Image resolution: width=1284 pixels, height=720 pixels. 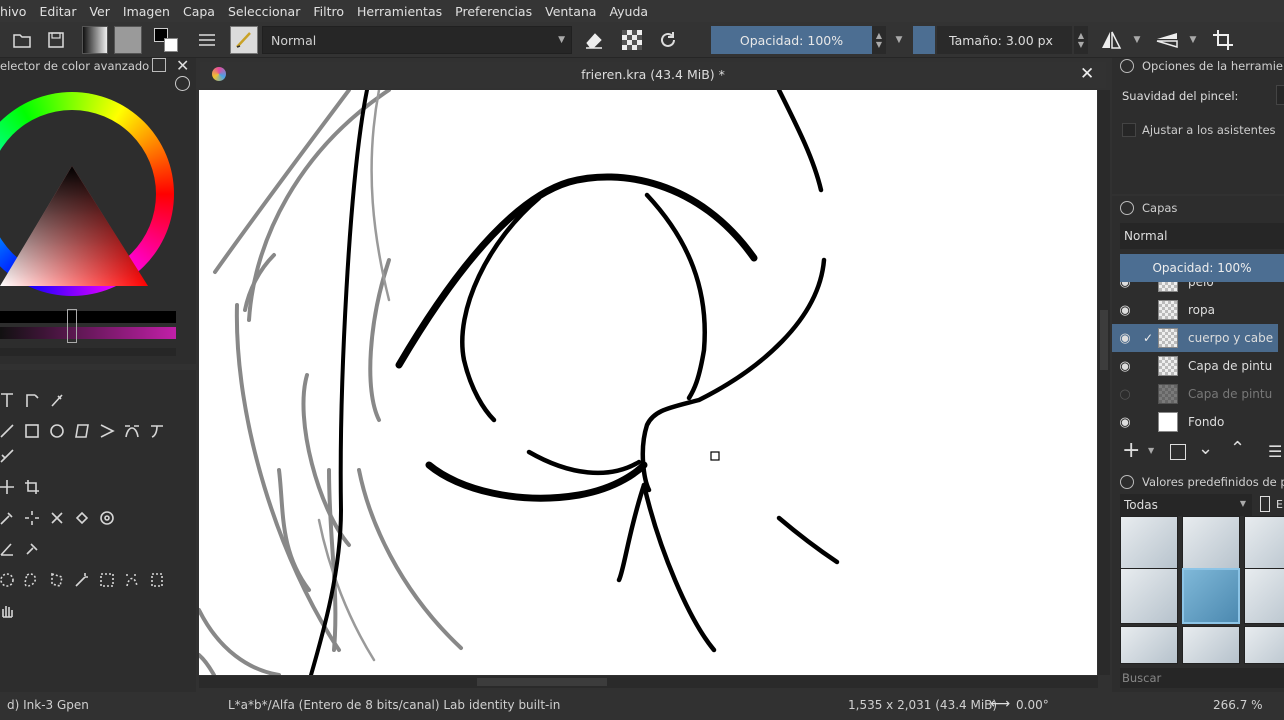 I want to click on menu-filtro: Filtro, so click(x=328, y=11).